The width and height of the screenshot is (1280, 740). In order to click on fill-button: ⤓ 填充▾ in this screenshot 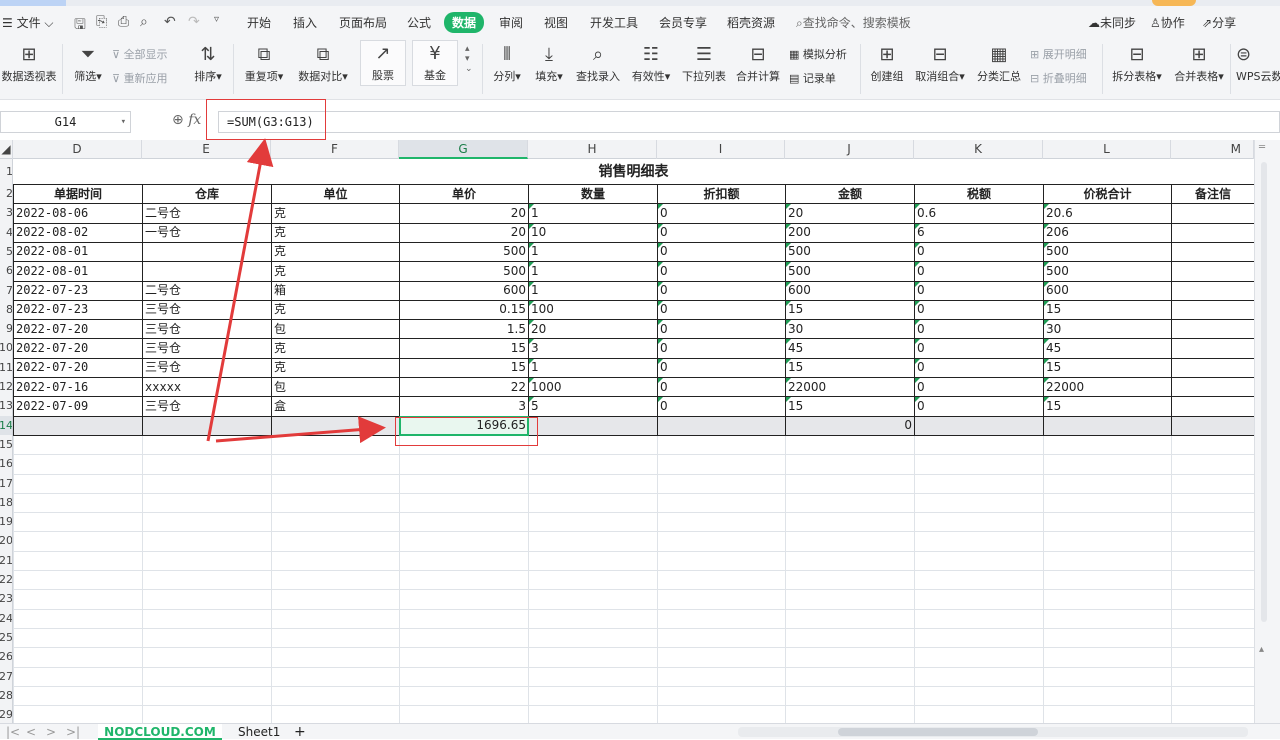, I will do `click(549, 63)`.